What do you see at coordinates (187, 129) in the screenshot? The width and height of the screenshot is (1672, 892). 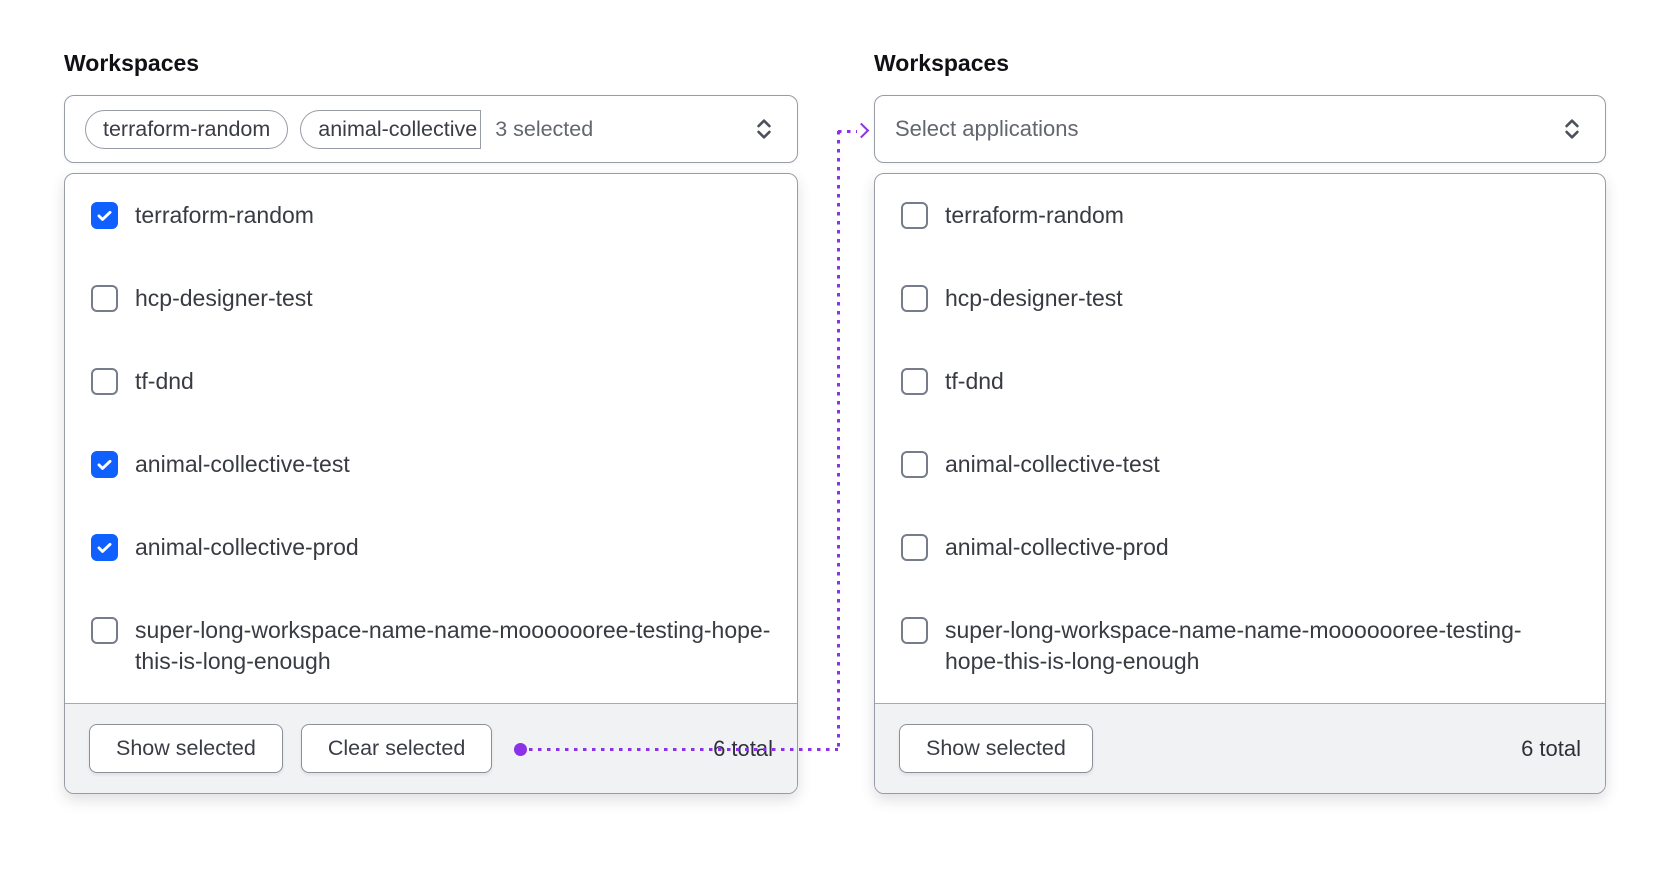 I see `selected-tag: terraform-random` at bounding box center [187, 129].